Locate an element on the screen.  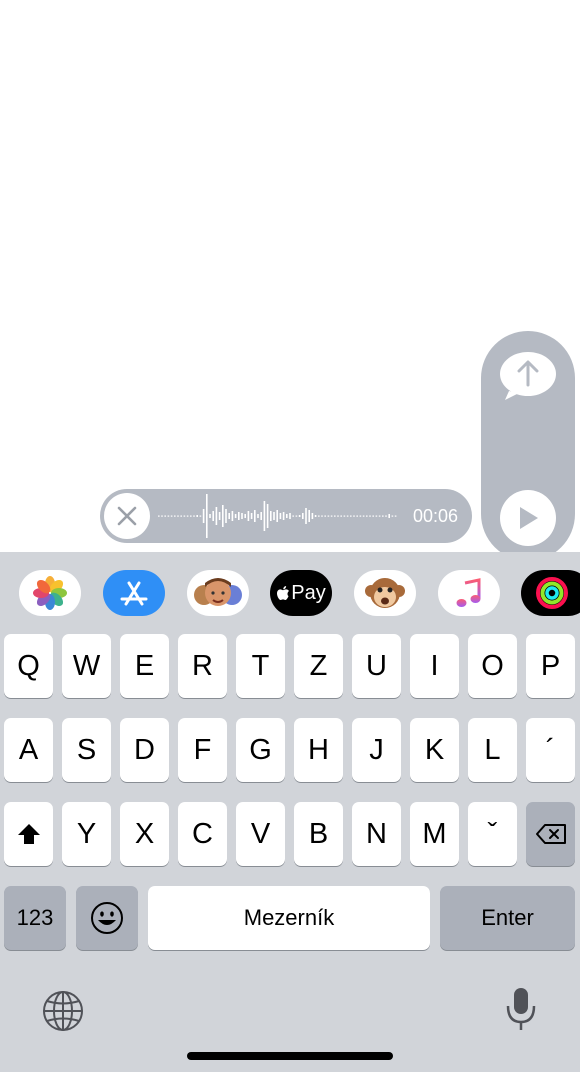
key-b: B is located at coordinates (318, 834).